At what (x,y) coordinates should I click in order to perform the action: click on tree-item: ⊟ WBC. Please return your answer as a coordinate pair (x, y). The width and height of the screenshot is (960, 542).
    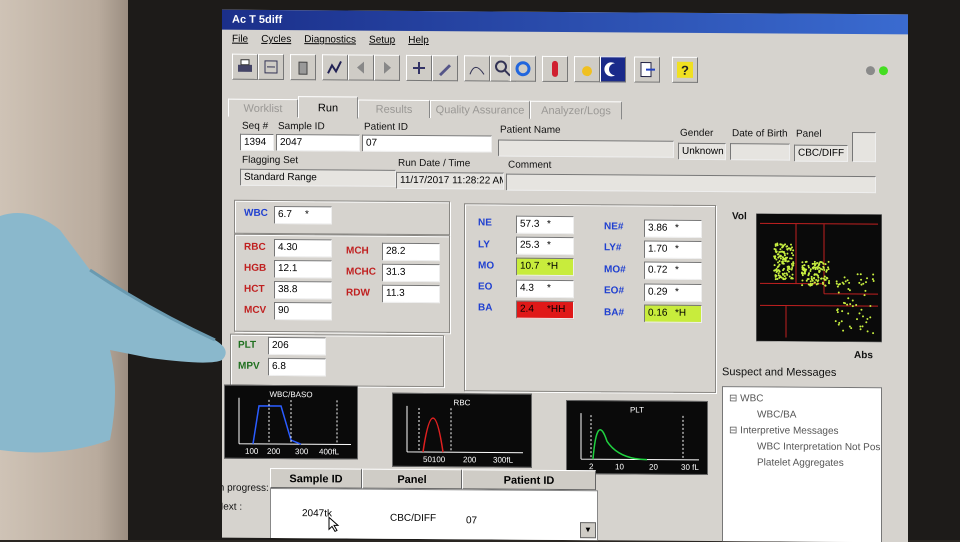
    Looking at the image, I should click on (746, 398).